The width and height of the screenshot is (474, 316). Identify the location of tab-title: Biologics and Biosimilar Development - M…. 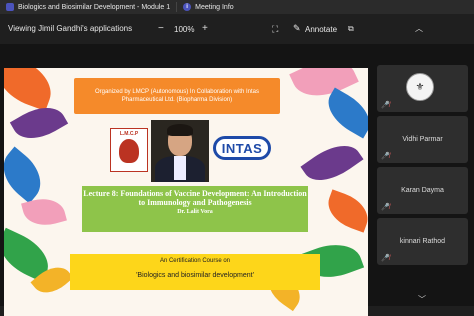
(94, 7).